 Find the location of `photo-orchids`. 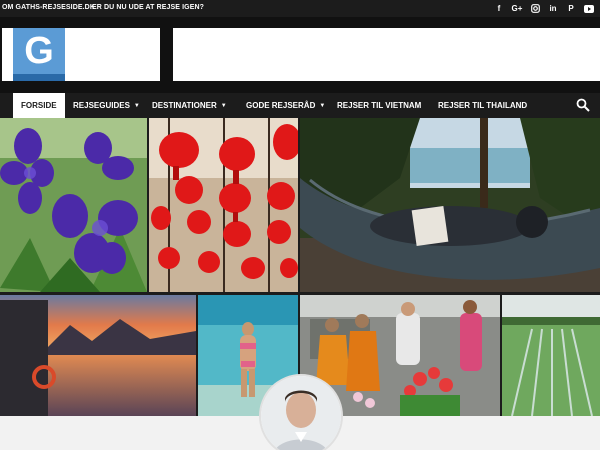

photo-orchids is located at coordinates (73, 205).